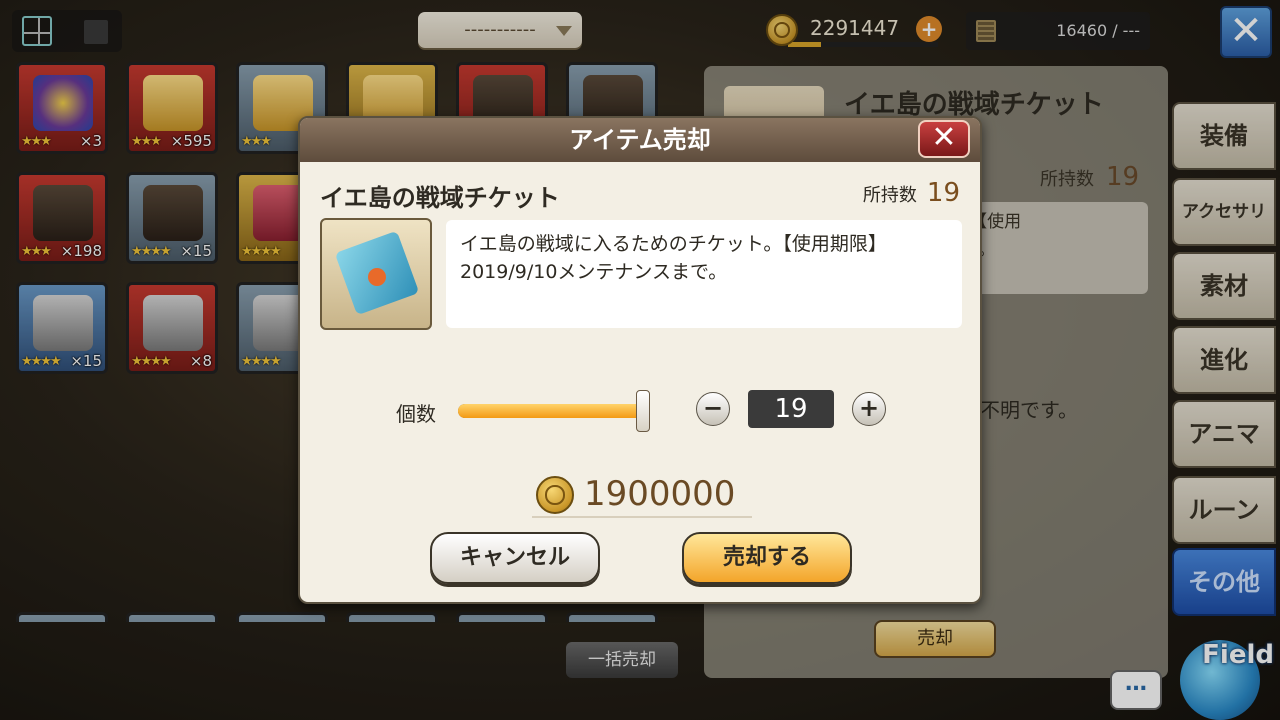 This screenshot has height=720, width=1280. I want to click on quantity-slider, so click(554, 411).